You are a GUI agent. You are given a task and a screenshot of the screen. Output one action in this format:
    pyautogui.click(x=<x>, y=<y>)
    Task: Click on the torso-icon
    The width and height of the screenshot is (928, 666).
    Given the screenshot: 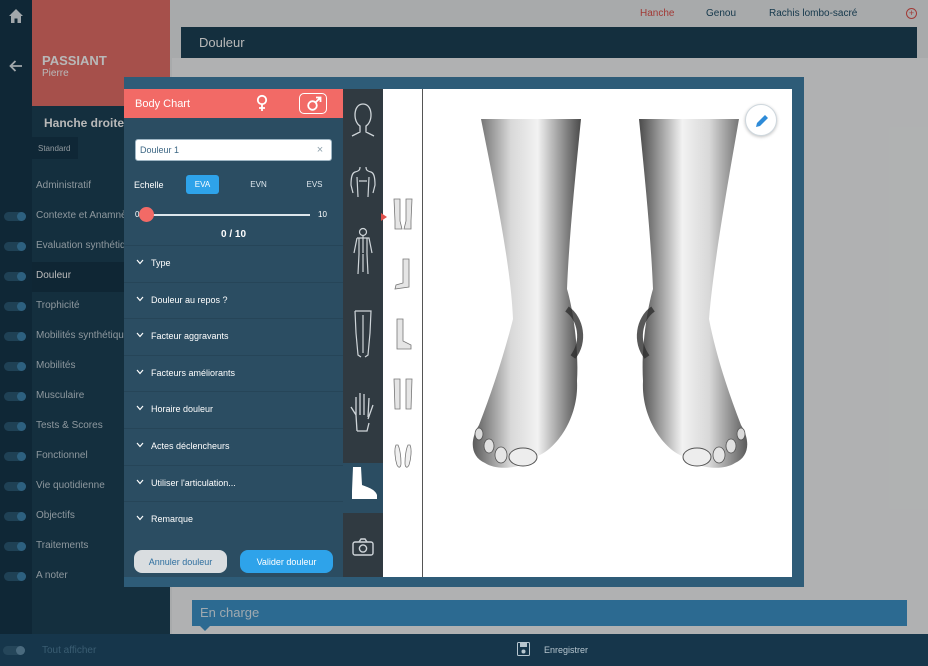 What is the action you would take?
    pyautogui.click(x=363, y=182)
    